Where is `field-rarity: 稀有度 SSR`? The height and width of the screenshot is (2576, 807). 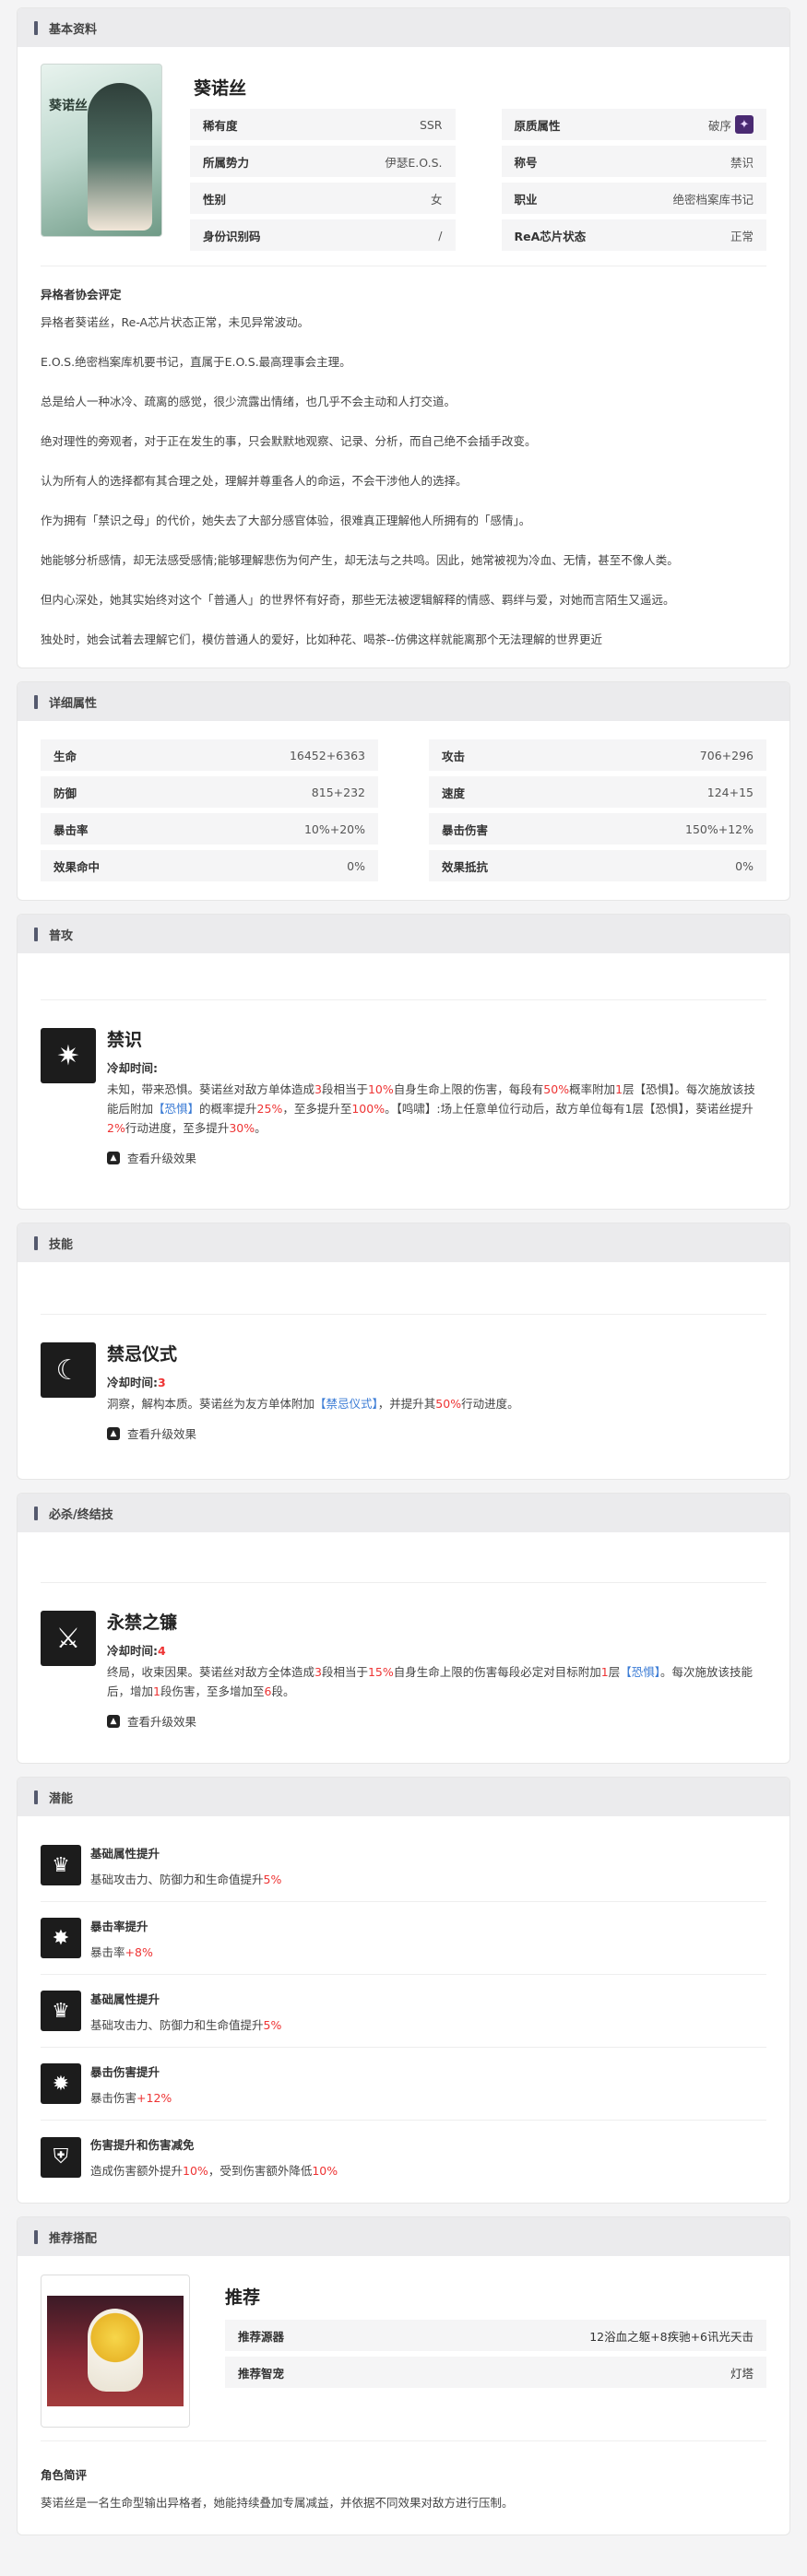
field-rarity: 稀有度 SSR is located at coordinates (323, 124).